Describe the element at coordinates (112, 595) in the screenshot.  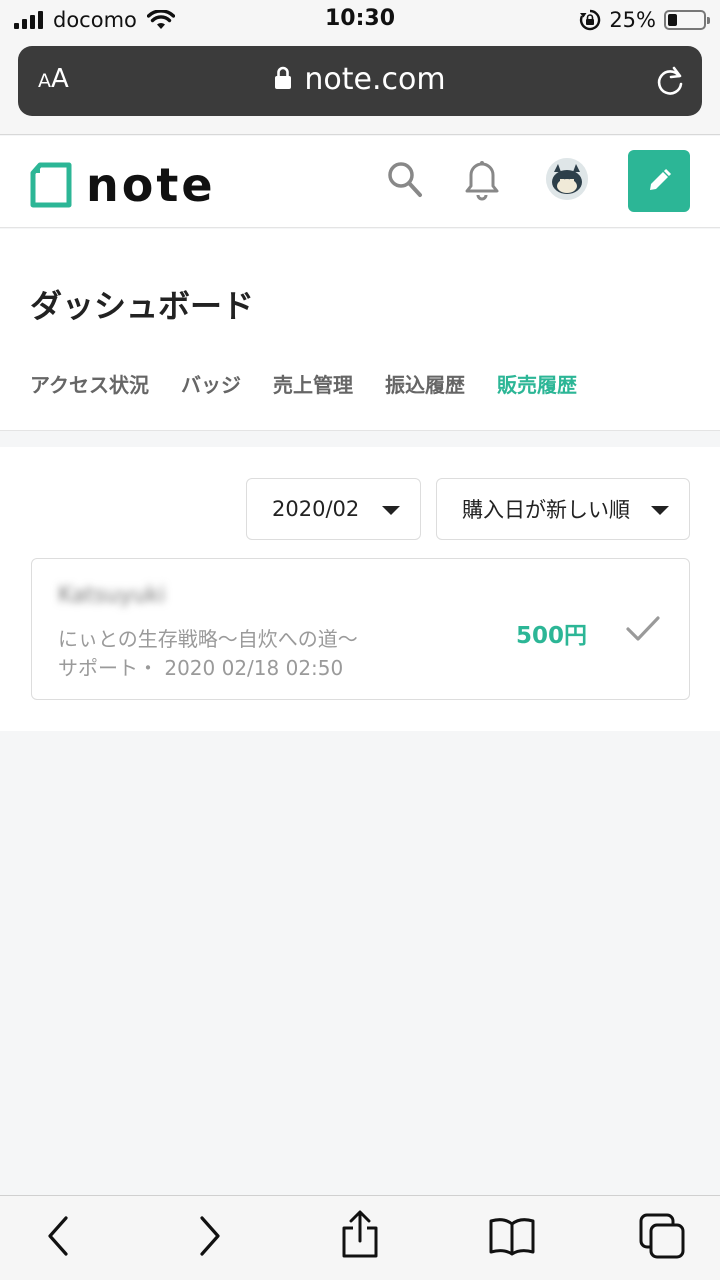
I see `buyer-name: Katsuyuki` at that location.